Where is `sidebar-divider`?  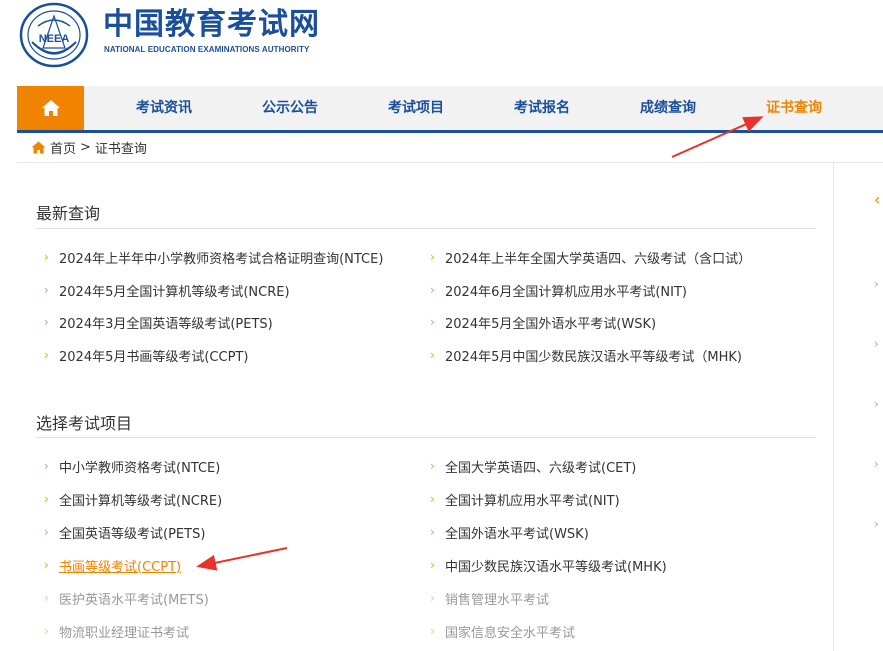 sidebar-divider is located at coordinates (833, 407).